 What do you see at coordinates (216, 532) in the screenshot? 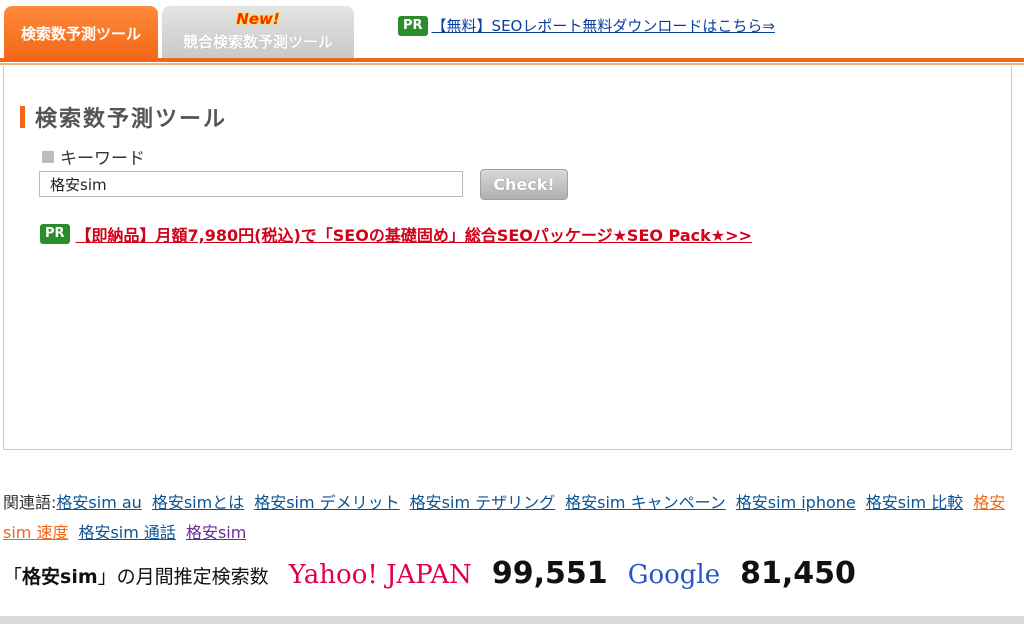
I see `related-link: 格安sim` at bounding box center [216, 532].